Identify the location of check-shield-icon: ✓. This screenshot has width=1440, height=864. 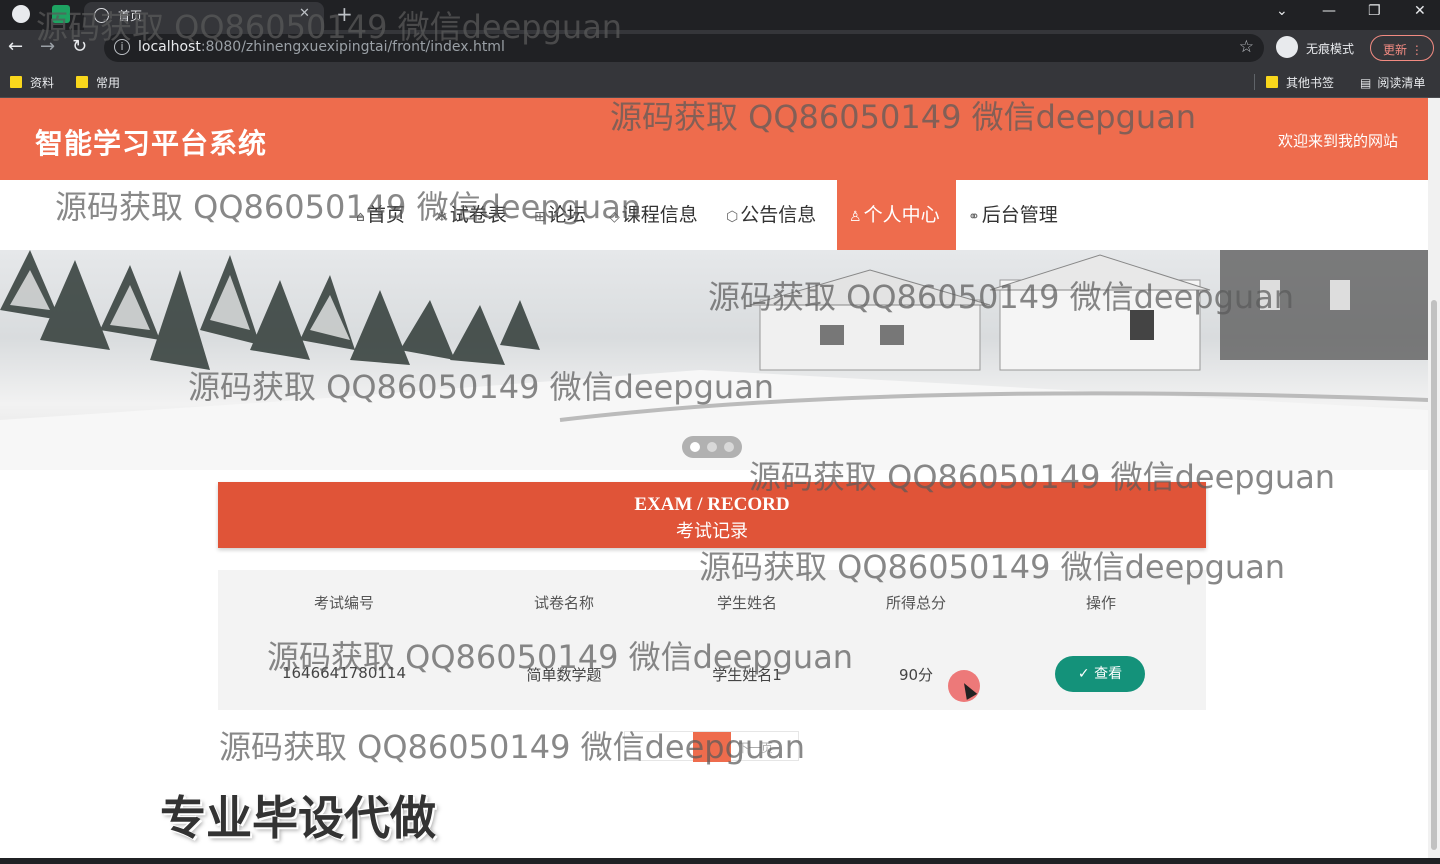
(1083, 674).